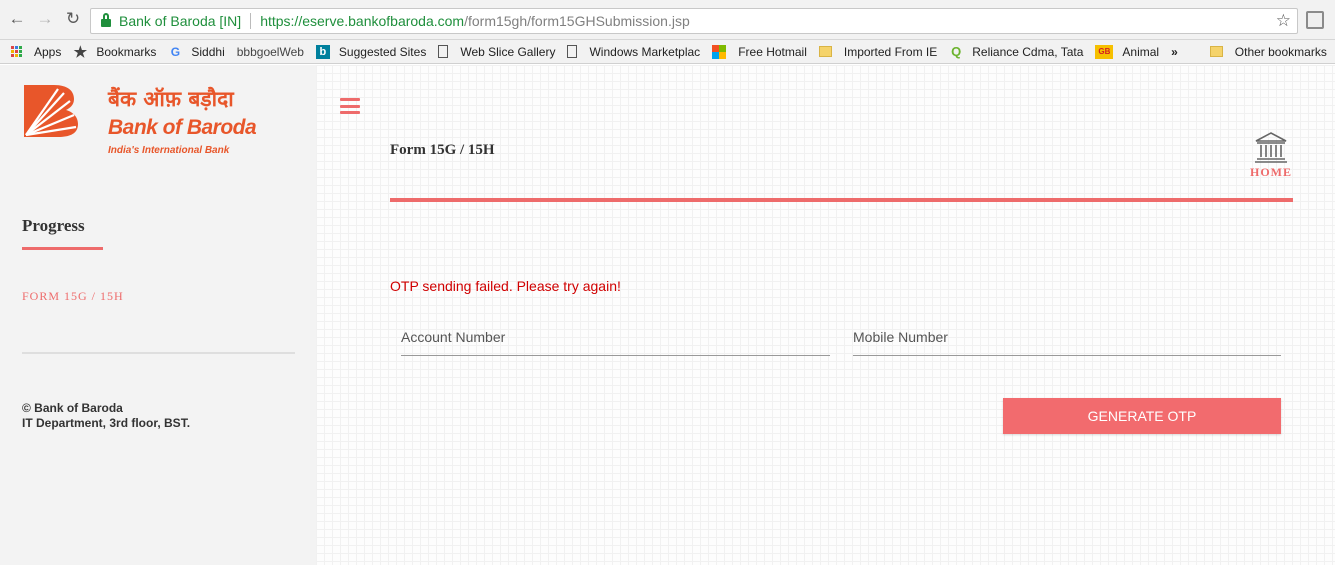  What do you see at coordinates (17, 19) in the screenshot?
I see `back-arrow-icon: ←` at bounding box center [17, 19].